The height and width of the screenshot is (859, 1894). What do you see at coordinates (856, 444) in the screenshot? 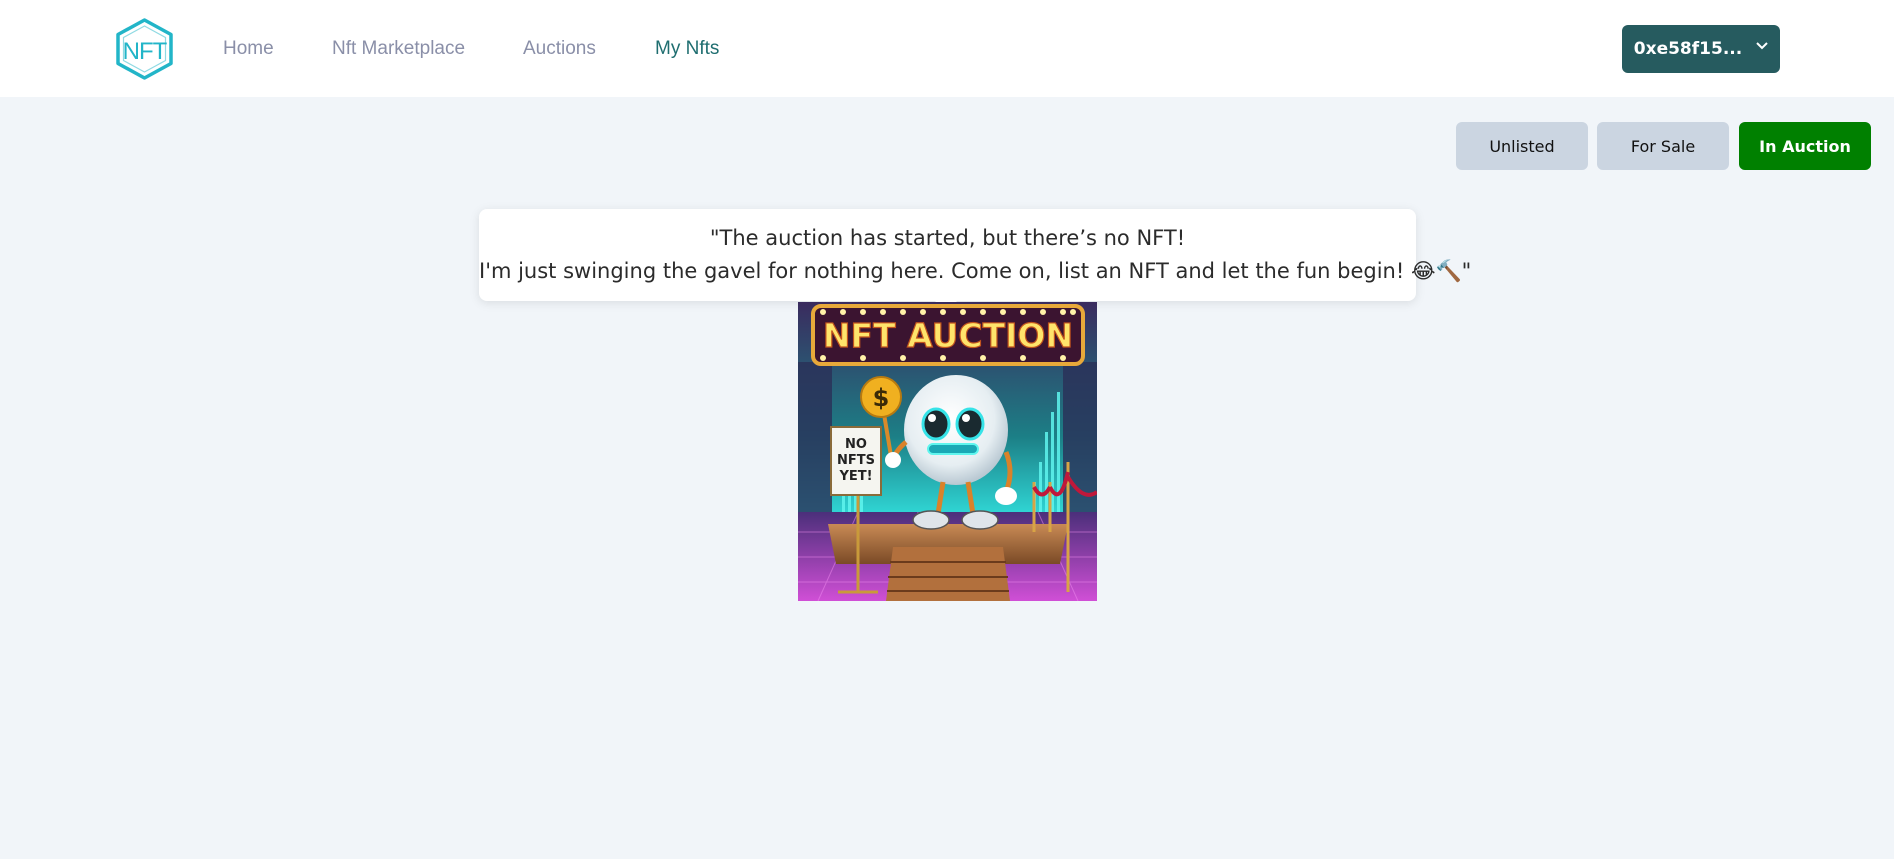
I see `sign-line-1: NO` at bounding box center [856, 444].